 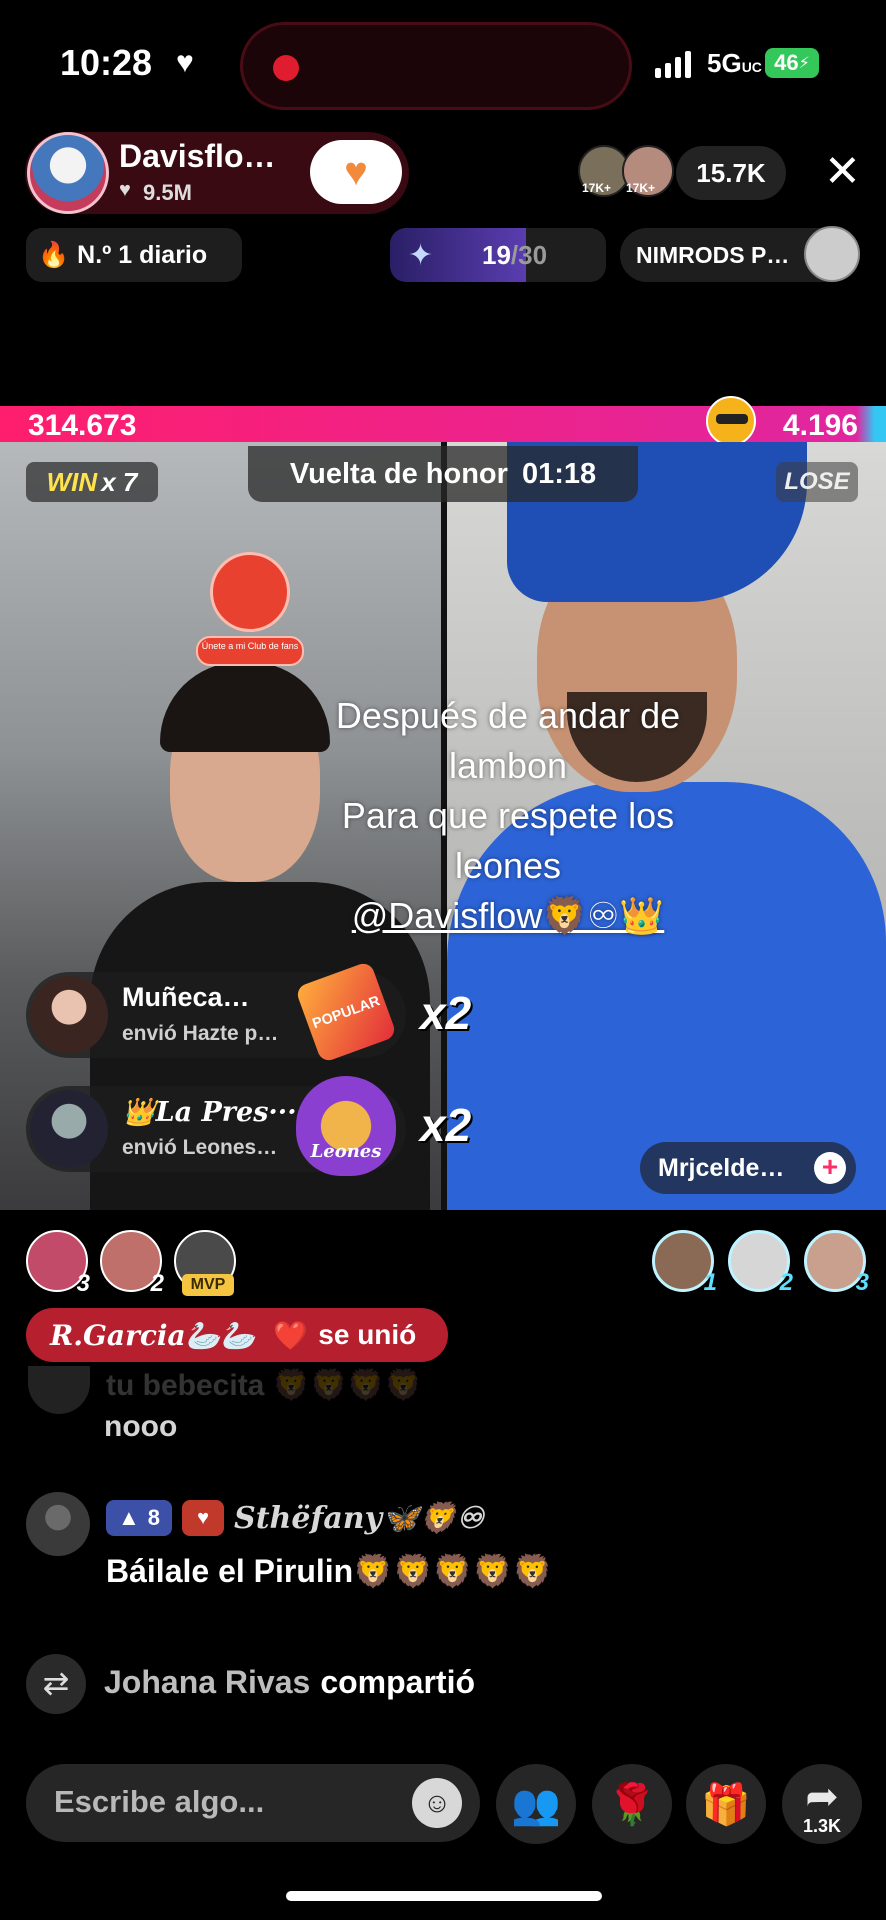 I want to click on opponent-name: Mrjcelde… +, so click(x=748, y=1168).